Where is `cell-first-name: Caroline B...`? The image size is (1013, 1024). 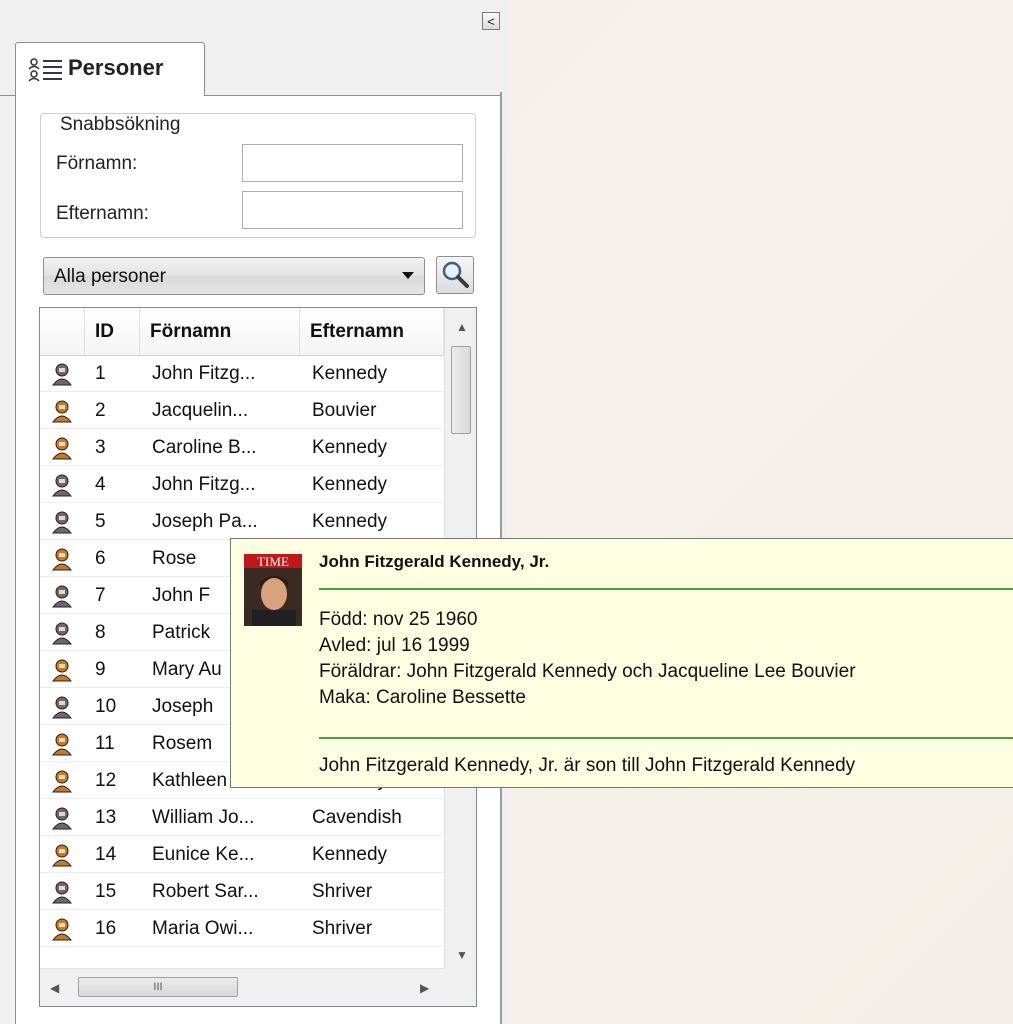 cell-first-name: Caroline B... is located at coordinates (204, 447).